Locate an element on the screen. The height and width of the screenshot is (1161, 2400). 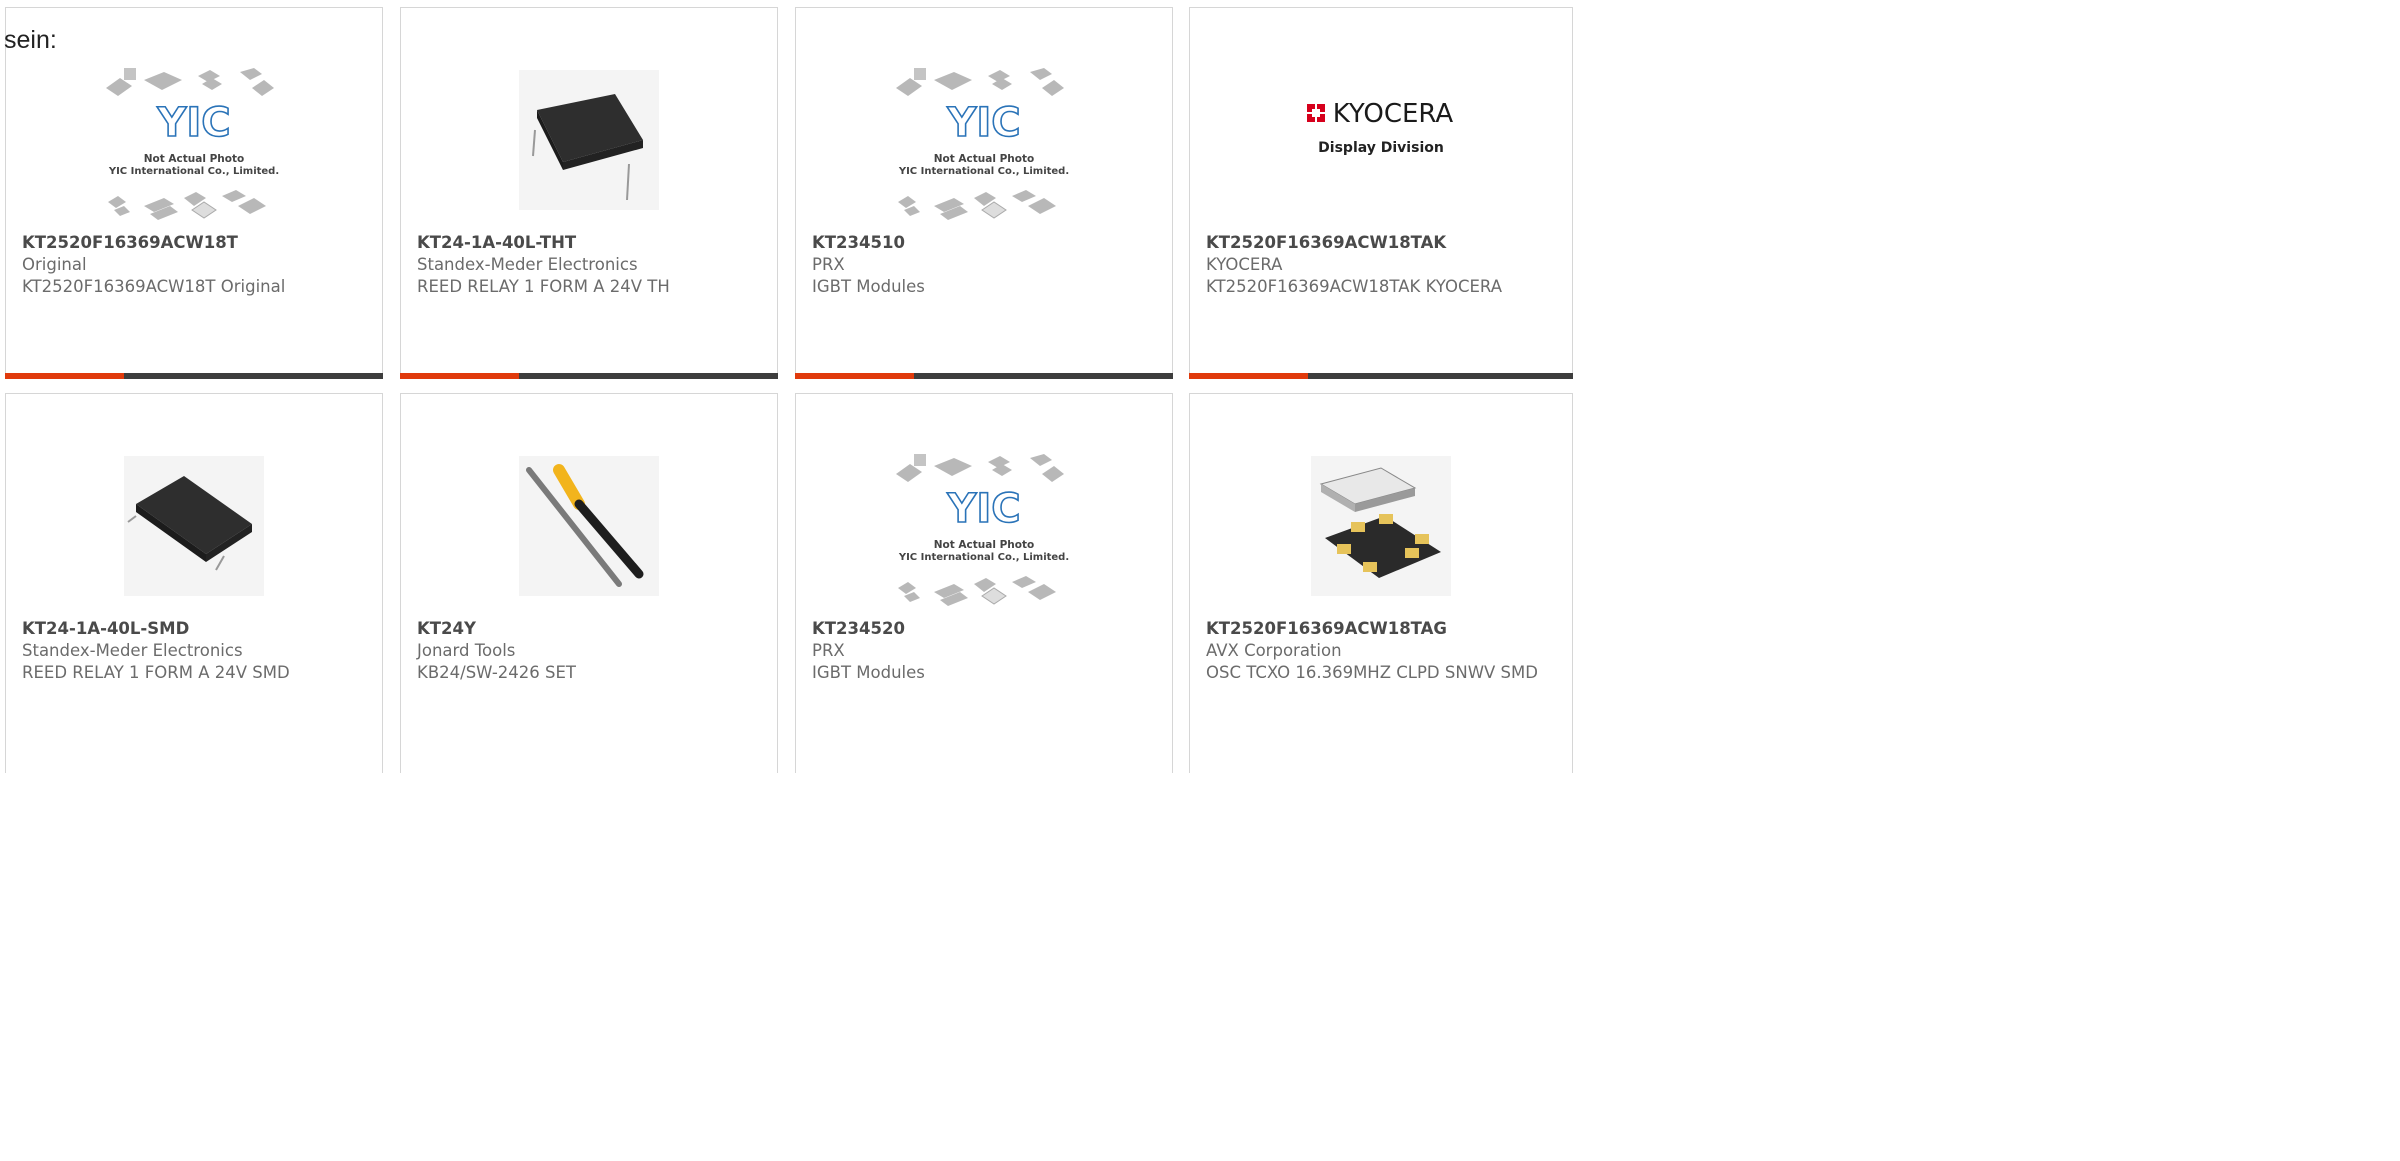
description: KT2520F16369ACW18TAK KYOCERA is located at coordinates (1354, 286).